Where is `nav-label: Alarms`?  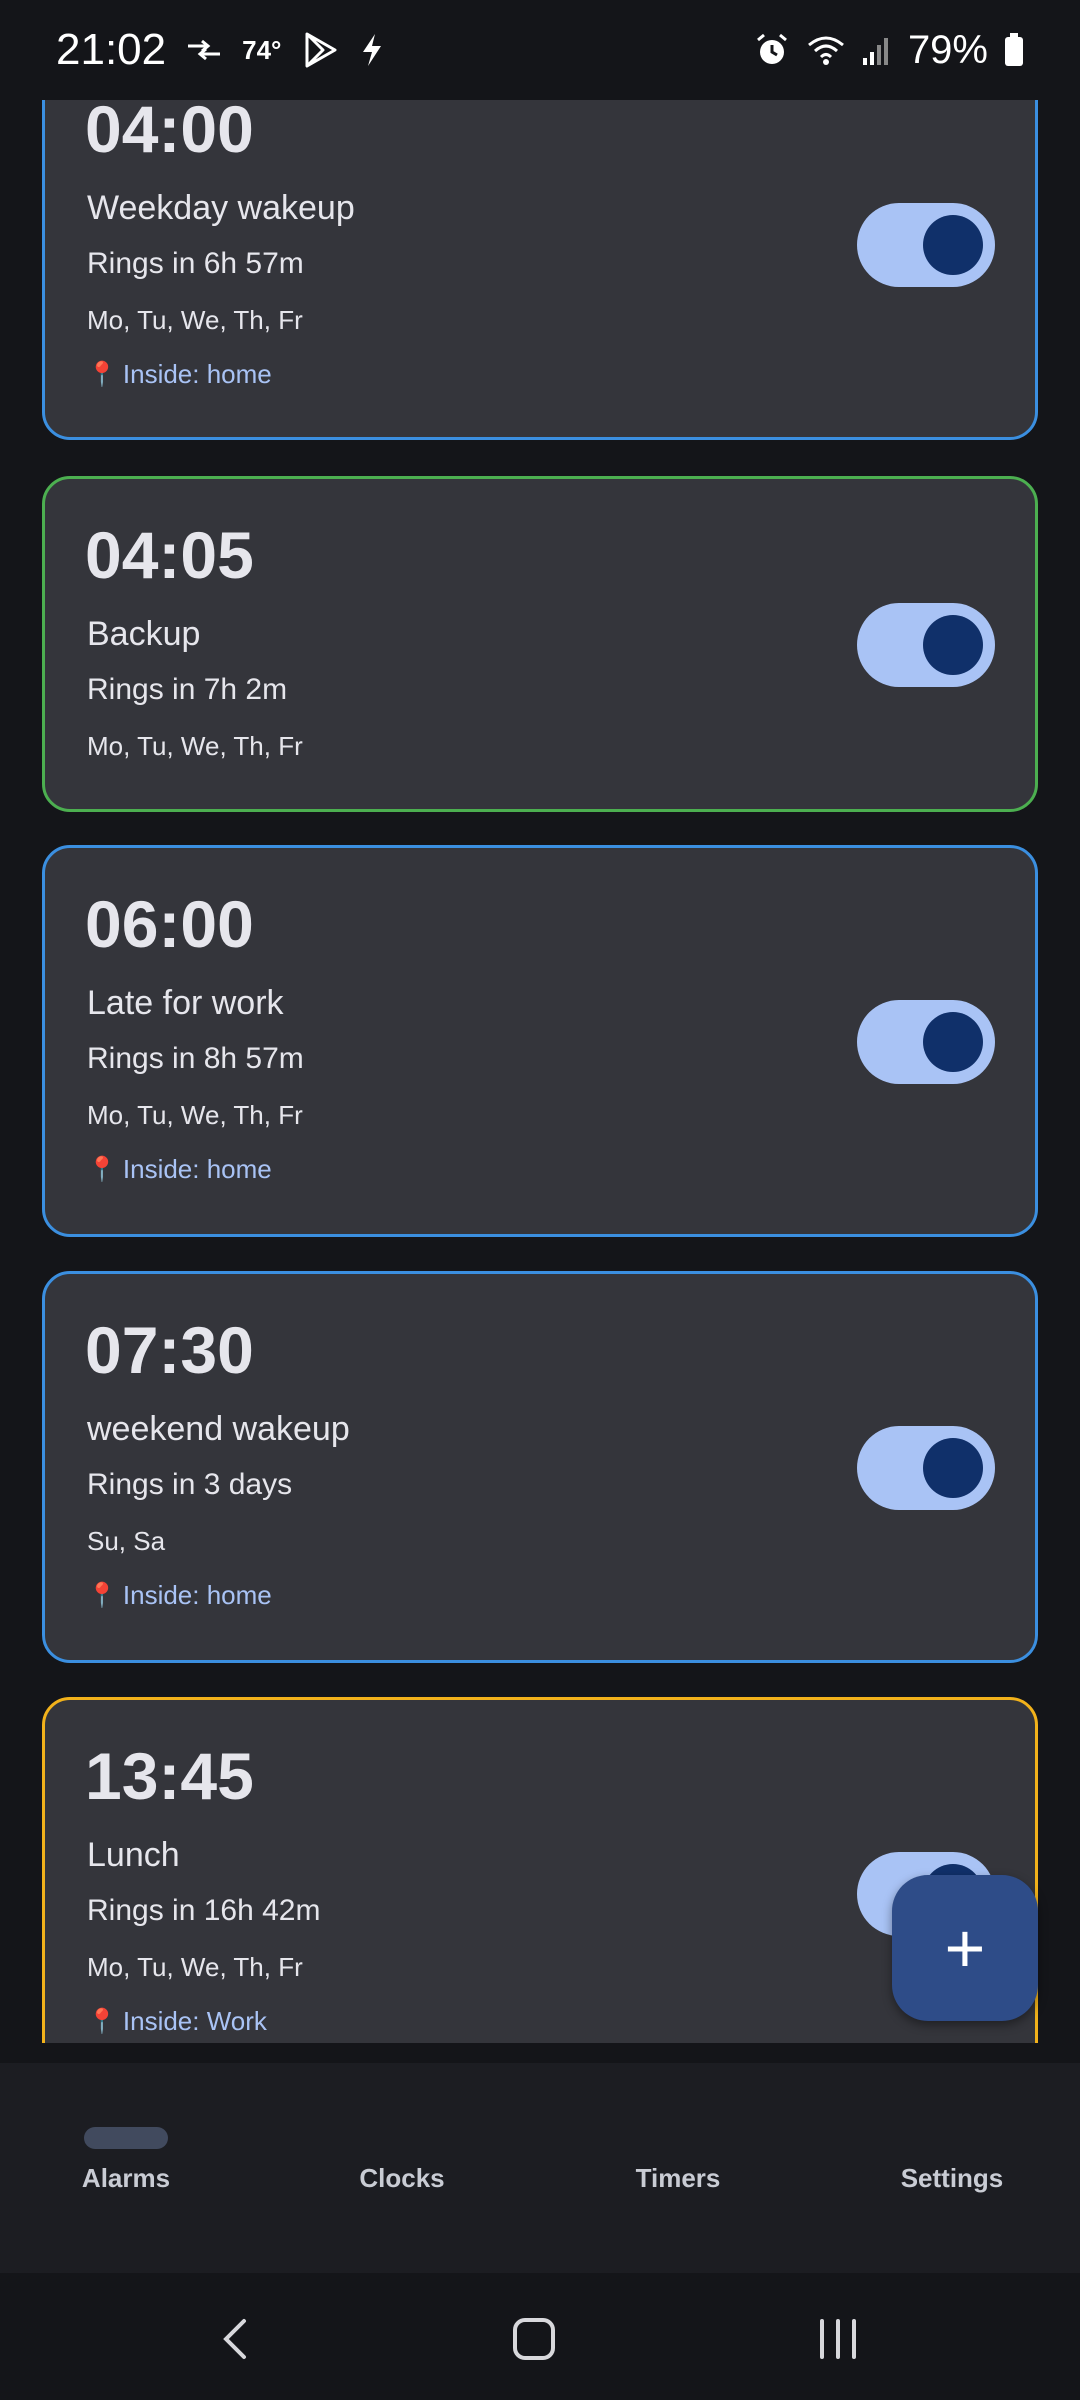 nav-label: Alarms is located at coordinates (126, 2178).